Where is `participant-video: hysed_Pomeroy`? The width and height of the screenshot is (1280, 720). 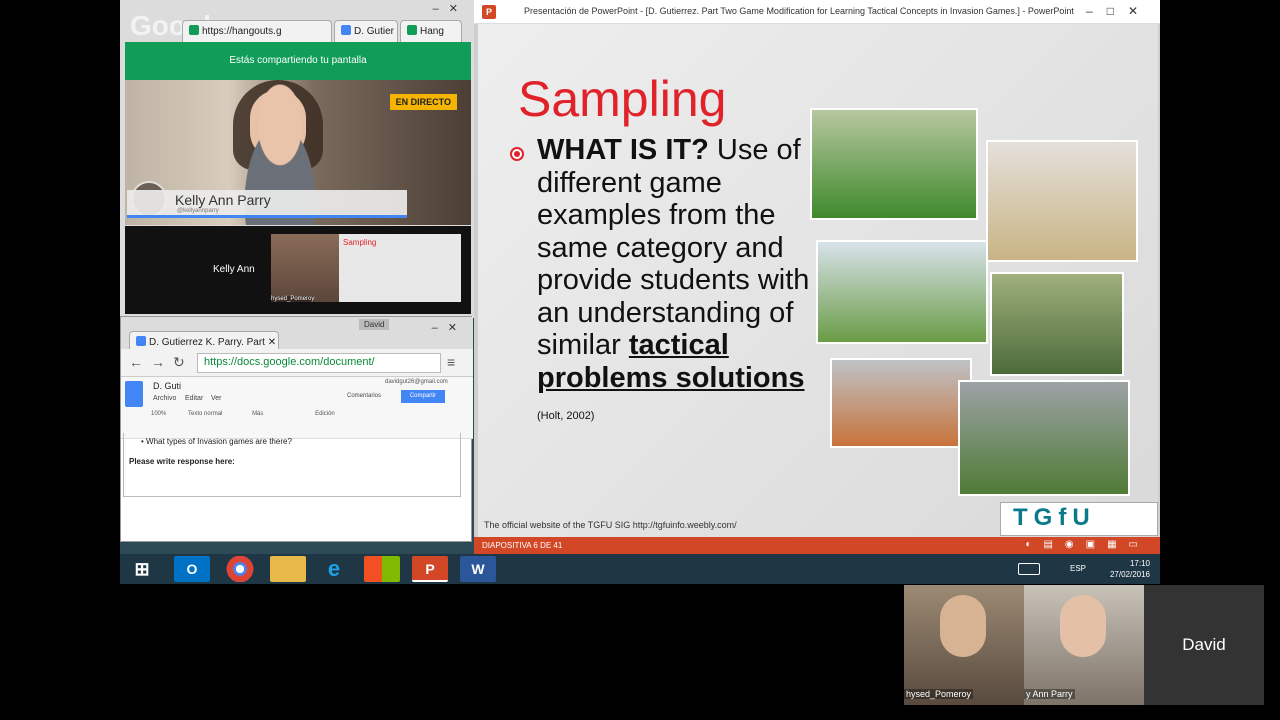 participant-video: hysed_Pomeroy is located at coordinates (964, 645).